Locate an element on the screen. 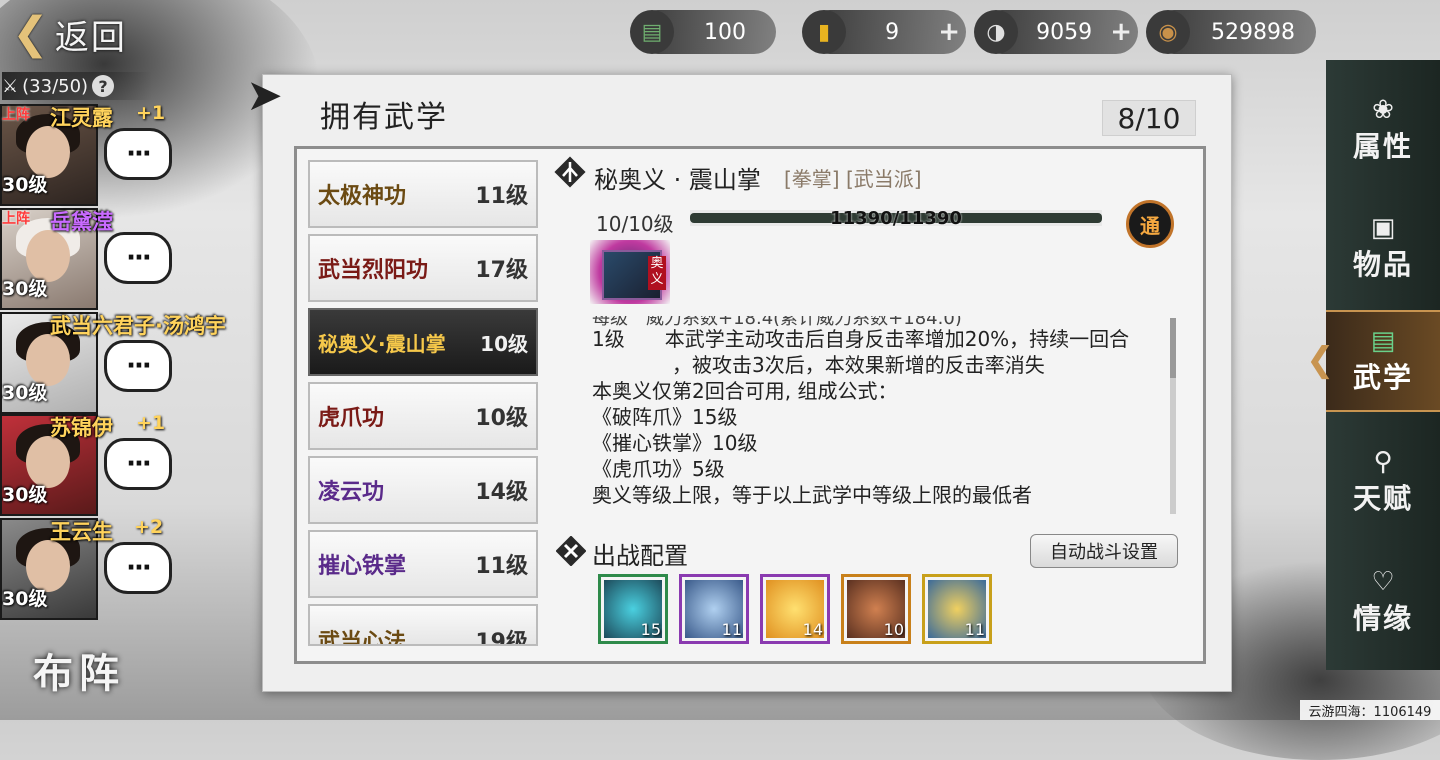  skill-list-item-selected: 秘奥义·震山掌 10级 is located at coordinates (423, 342).